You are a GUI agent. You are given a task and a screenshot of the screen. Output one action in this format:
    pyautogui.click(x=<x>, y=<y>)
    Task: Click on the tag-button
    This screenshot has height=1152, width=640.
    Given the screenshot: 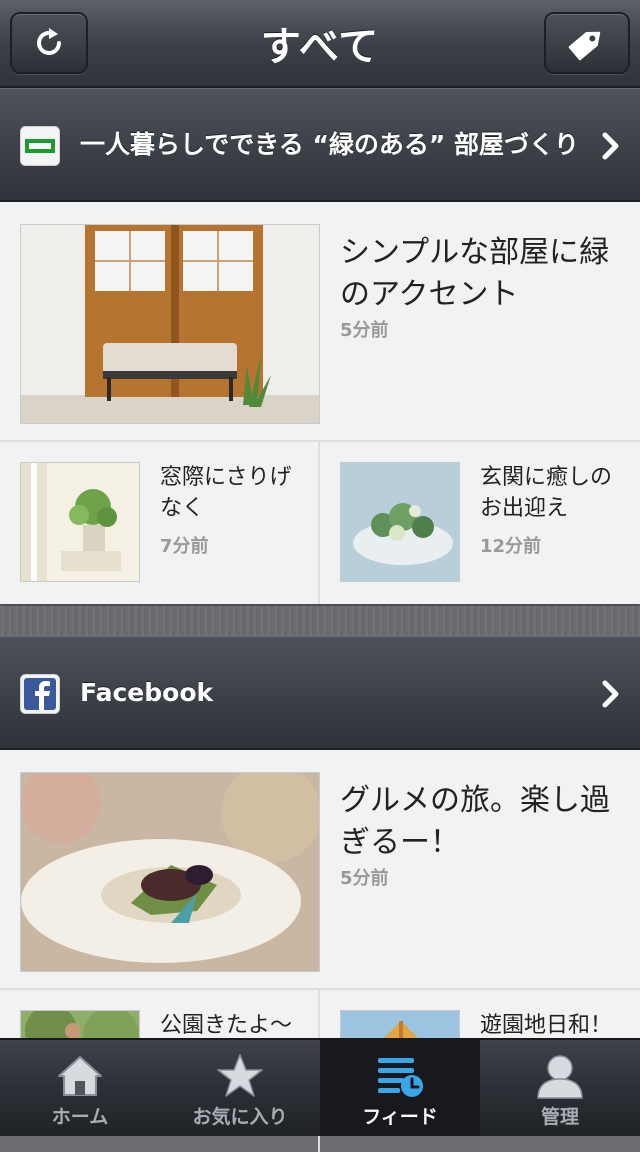 What is the action you would take?
    pyautogui.click(x=587, y=43)
    